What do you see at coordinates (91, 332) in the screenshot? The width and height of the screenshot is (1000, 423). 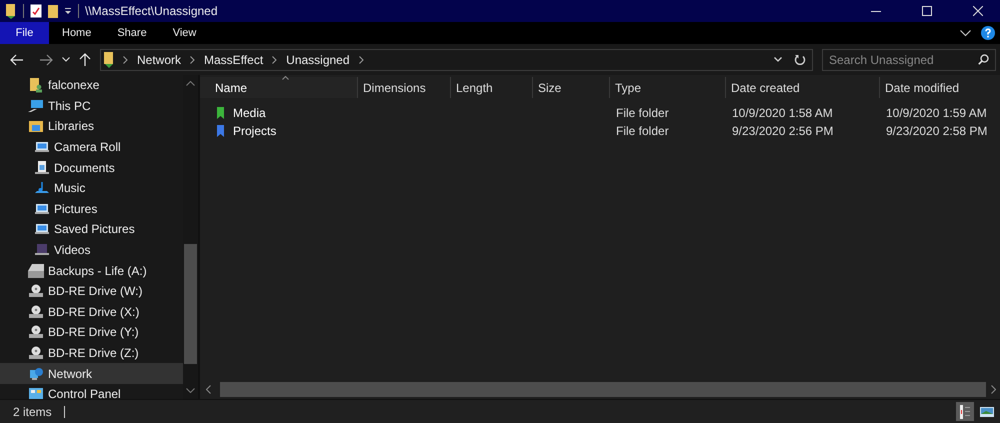 I see `sidebar-item: BD-RE Drive (Y:)` at bounding box center [91, 332].